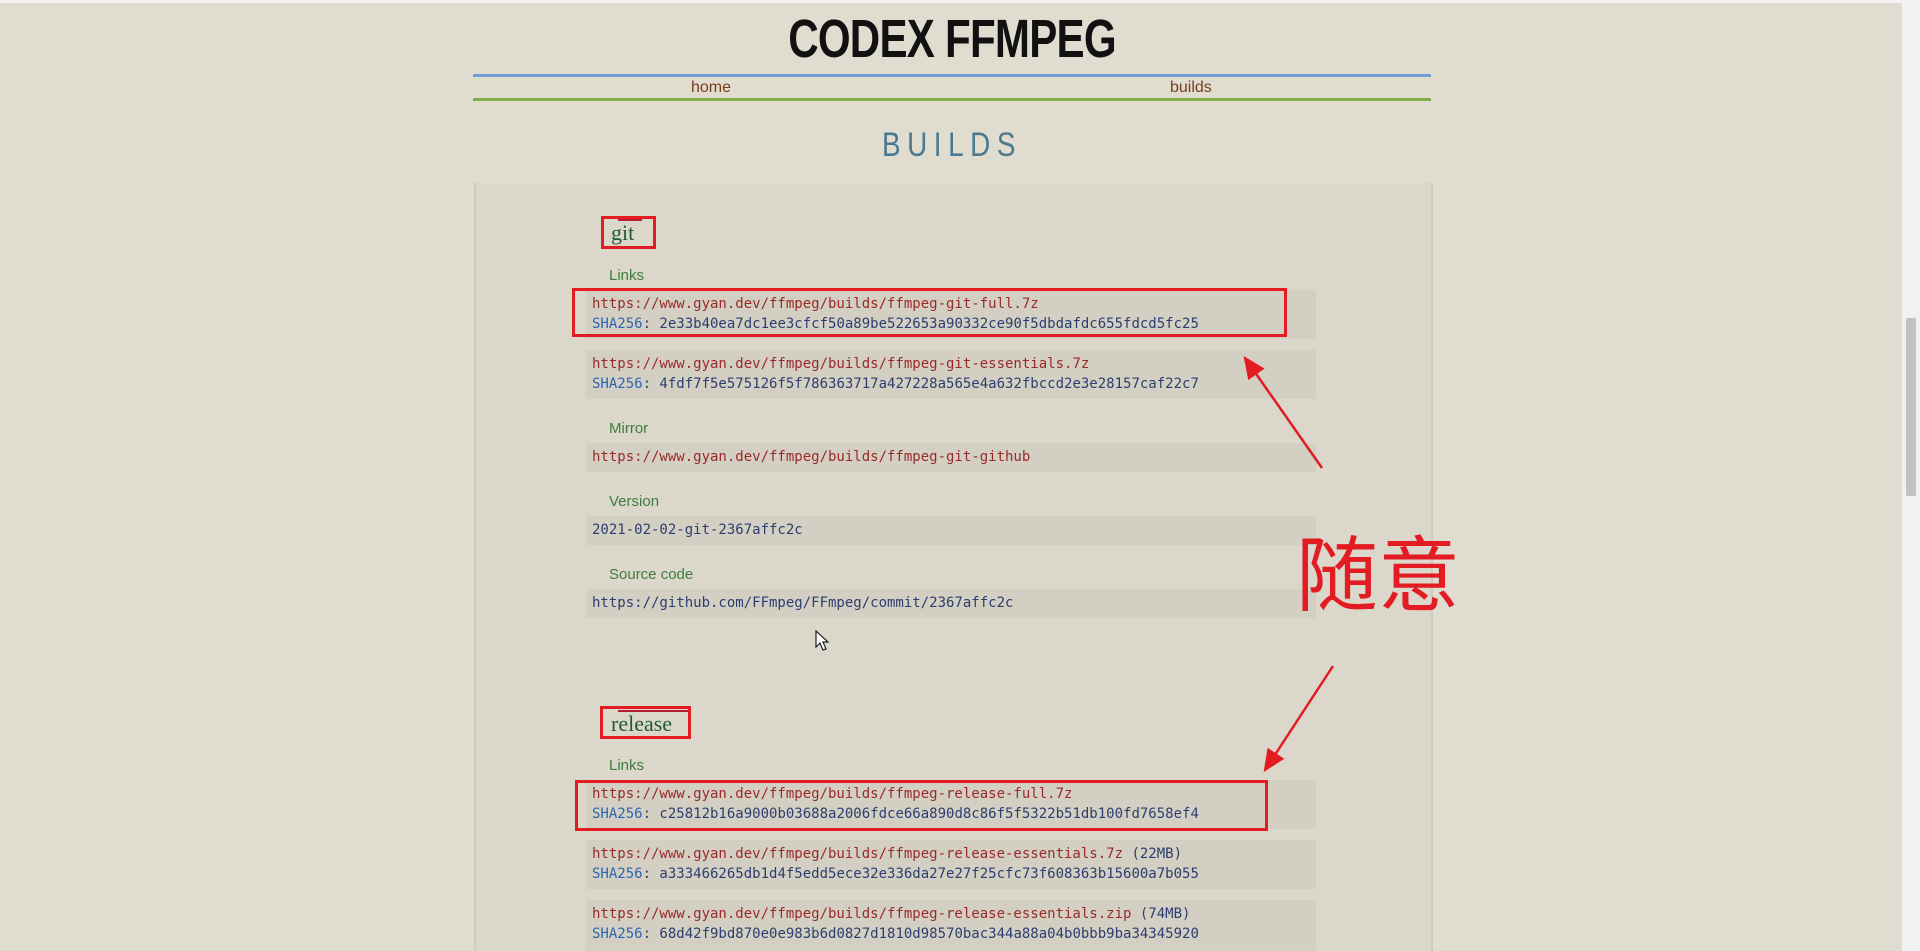  I want to click on vertical-scrollbar, so click(1911, 475).